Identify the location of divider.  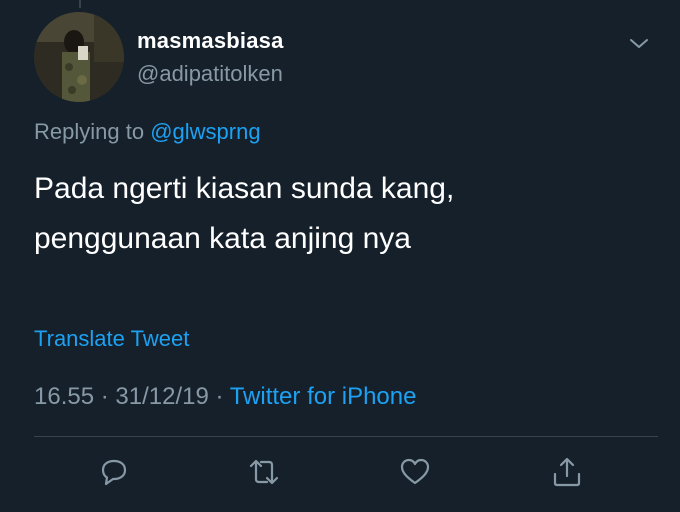
(346, 436).